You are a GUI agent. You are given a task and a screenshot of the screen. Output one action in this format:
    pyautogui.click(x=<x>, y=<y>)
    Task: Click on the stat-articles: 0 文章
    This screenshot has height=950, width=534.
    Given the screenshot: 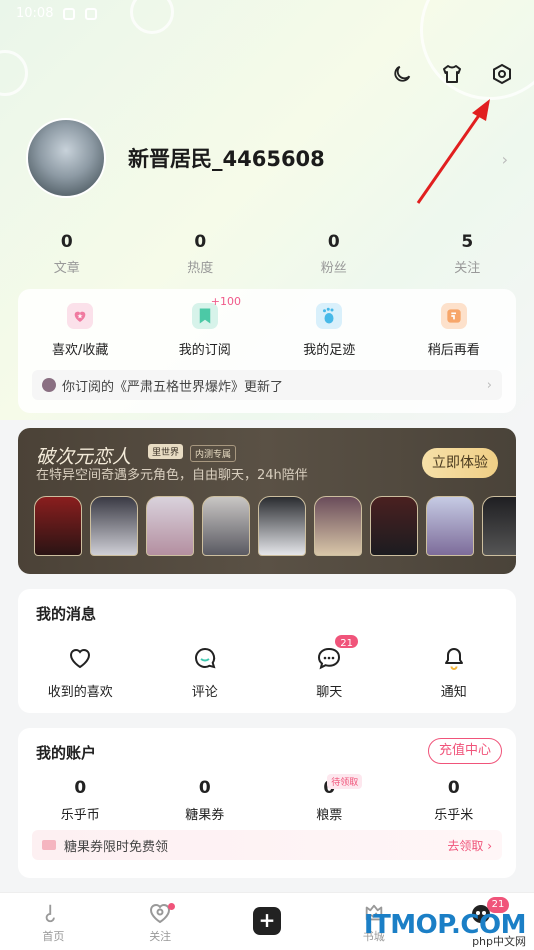 What is the action you would take?
    pyautogui.click(x=67, y=254)
    